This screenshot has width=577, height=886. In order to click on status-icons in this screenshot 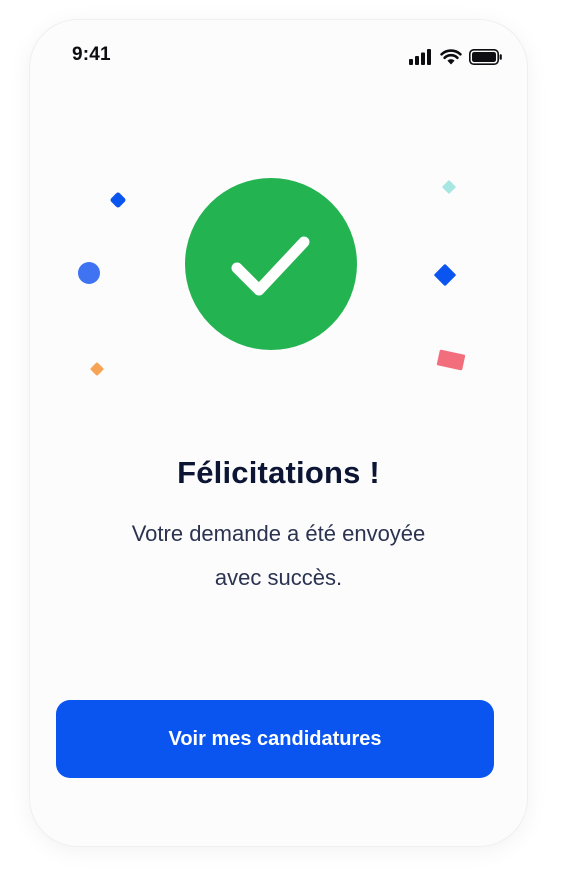, I will do `click(456, 57)`.